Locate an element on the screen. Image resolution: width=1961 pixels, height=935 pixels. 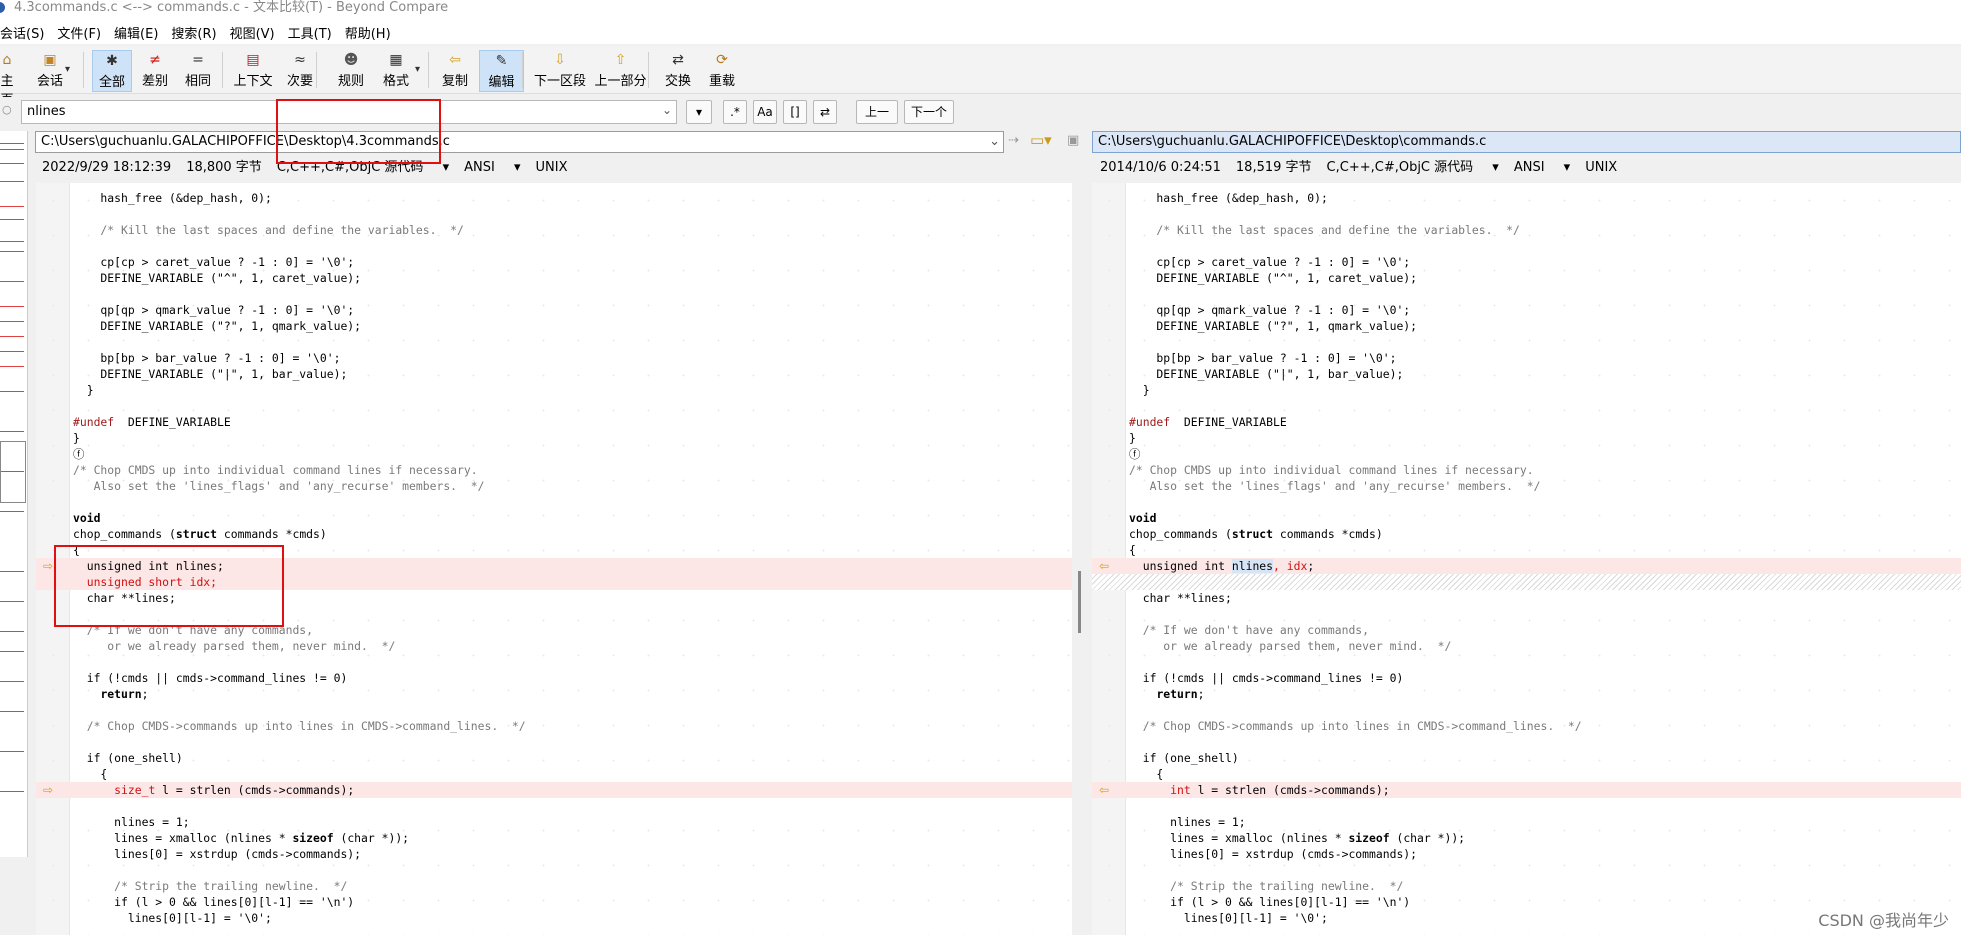
code-line: bp[bp > bar_value ? -1 : 0] = '\0'; is located at coordinates (554, 358).